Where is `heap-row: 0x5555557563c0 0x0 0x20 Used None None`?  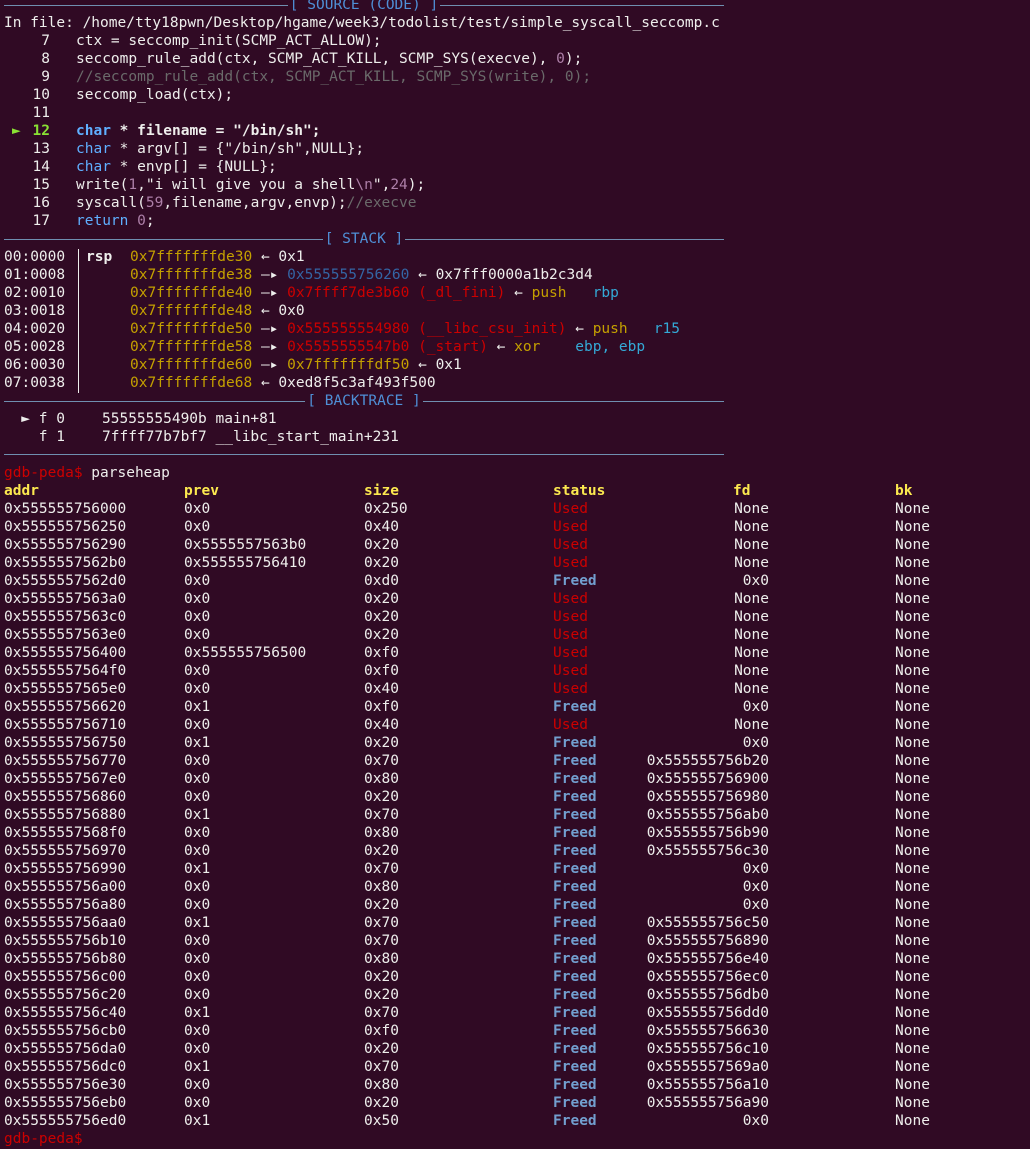
heap-row: 0x5555557563c0 0x0 0x20 Used None None is located at coordinates (515, 617).